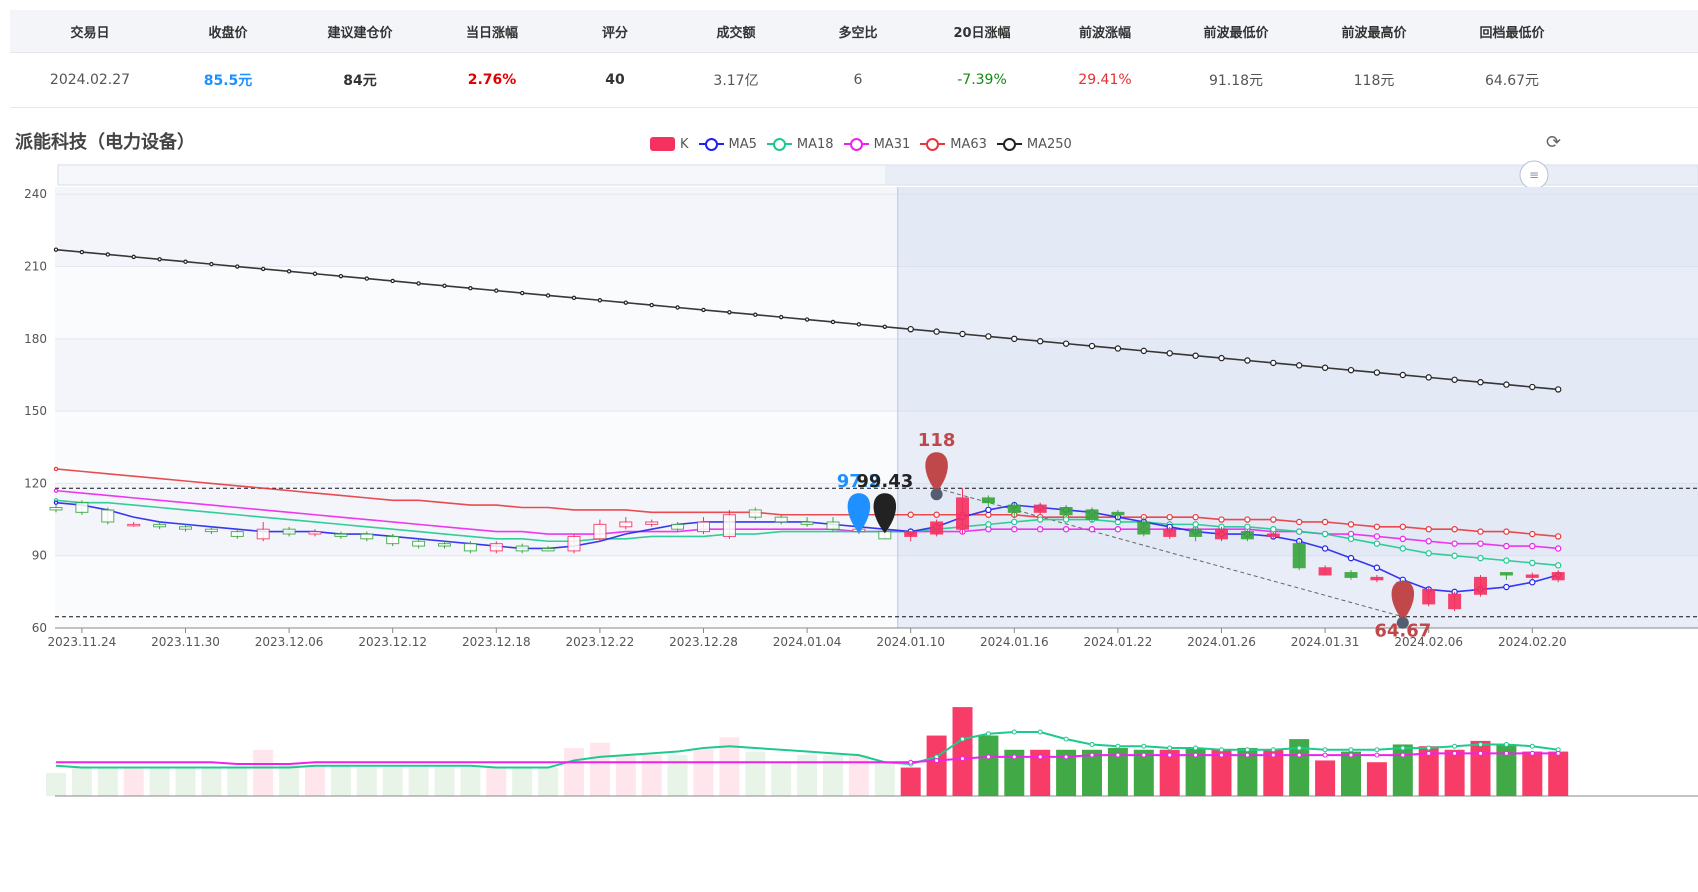 The image size is (1698, 892). What do you see at coordinates (1377, 567) in the screenshot?
I see `ma5-line-point` at bounding box center [1377, 567].